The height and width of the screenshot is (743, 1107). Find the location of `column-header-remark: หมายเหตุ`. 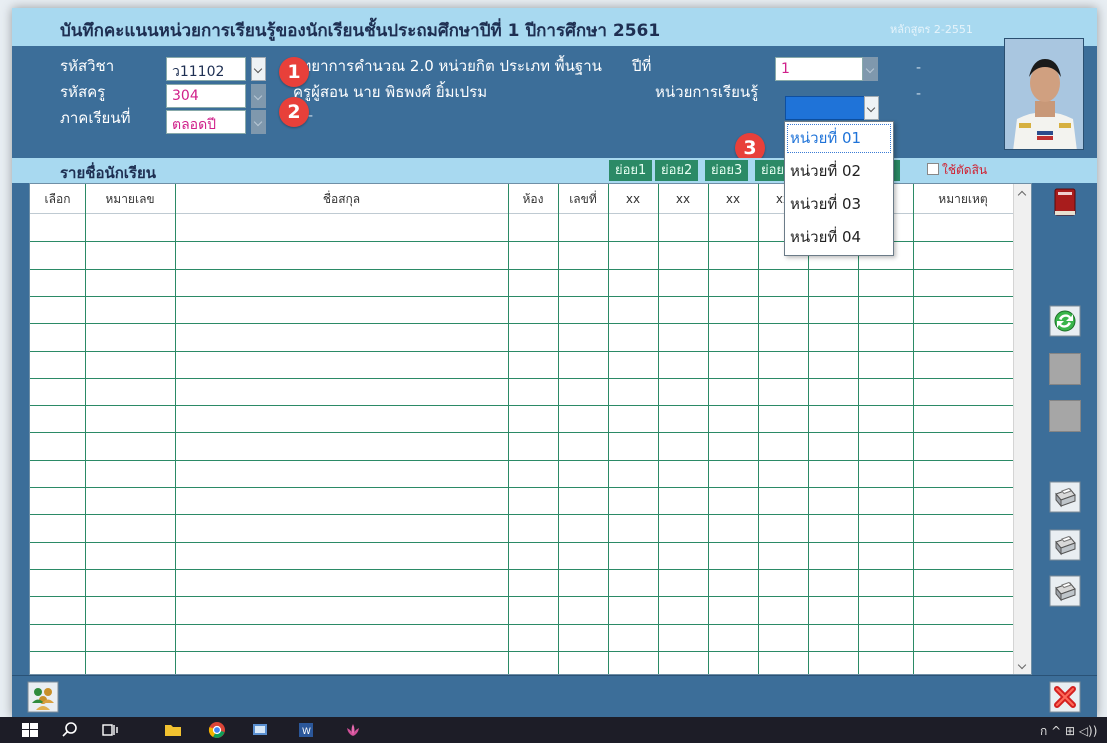

column-header-remark: หมายเหตุ is located at coordinates (963, 199).